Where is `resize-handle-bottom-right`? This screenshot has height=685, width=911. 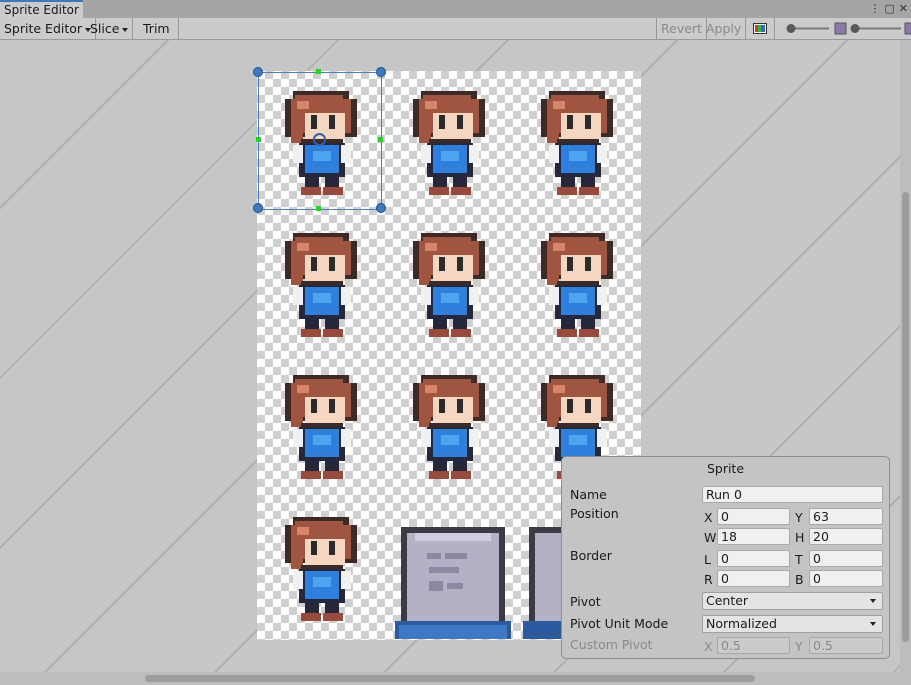
resize-handle-bottom-right is located at coordinates (381, 208).